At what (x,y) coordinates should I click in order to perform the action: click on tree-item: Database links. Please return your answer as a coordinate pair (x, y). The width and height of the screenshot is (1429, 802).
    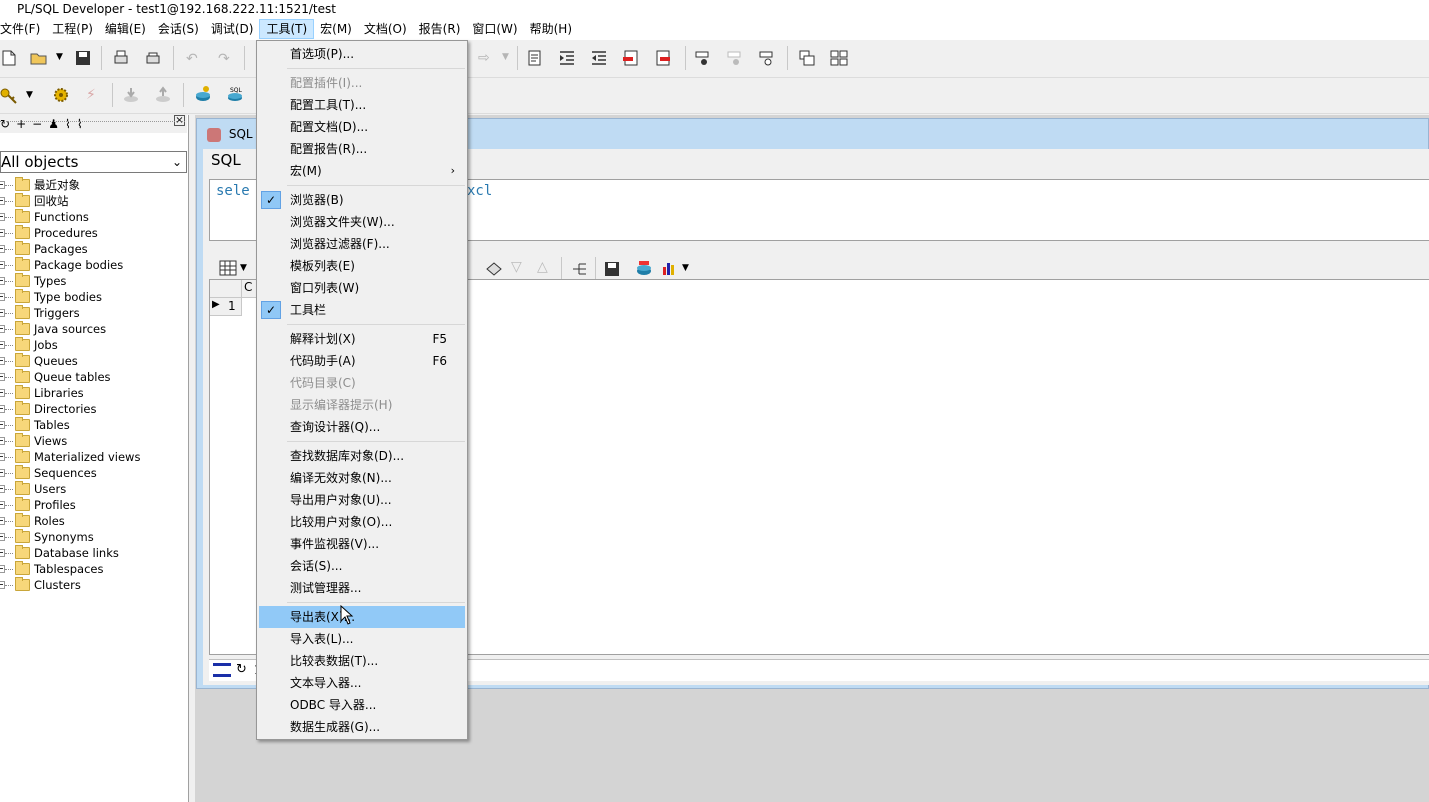
    Looking at the image, I should click on (94, 553).